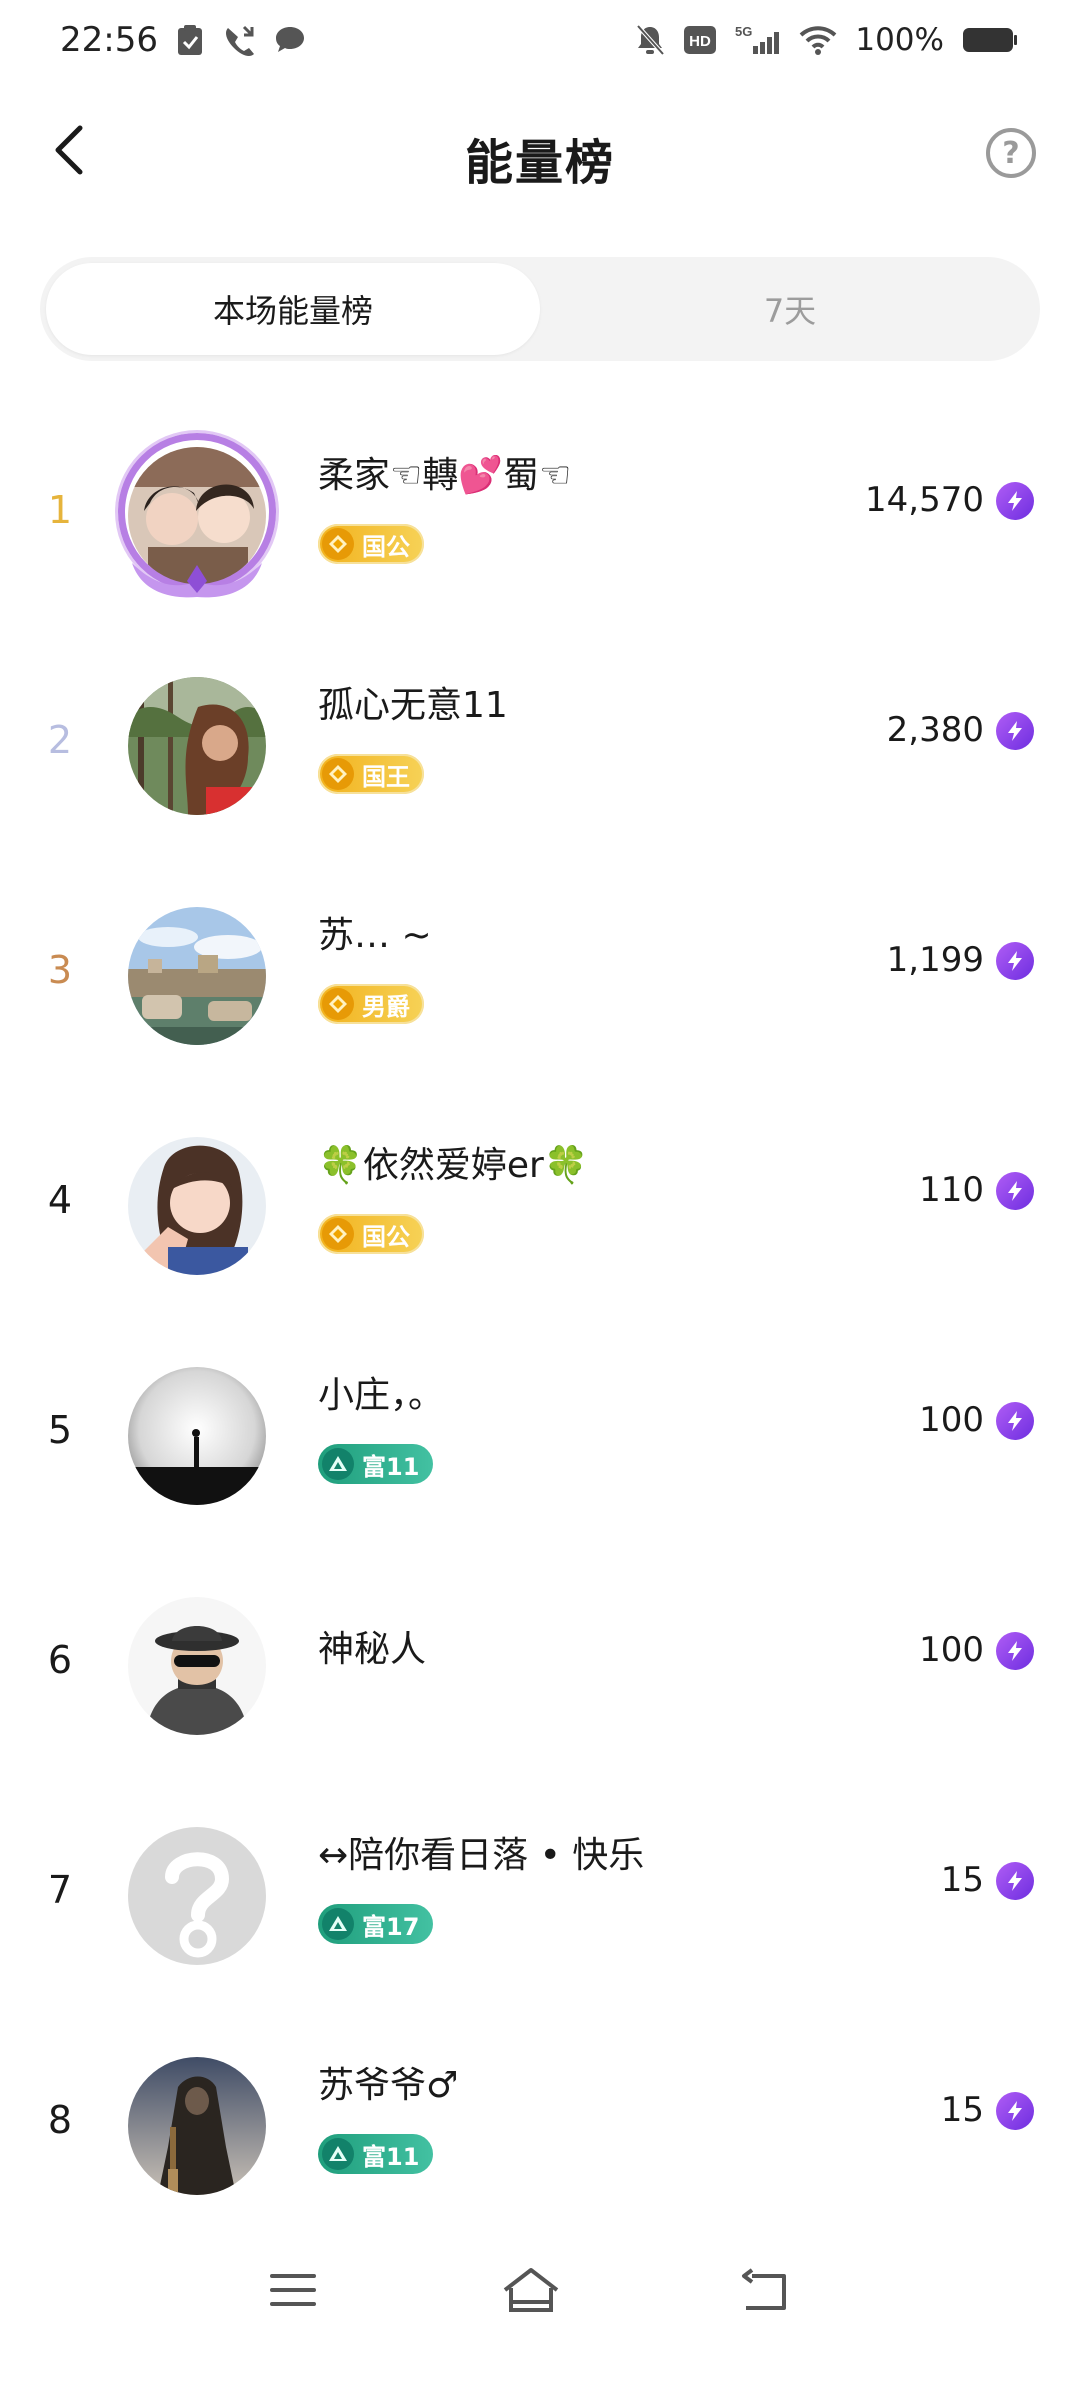  What do you see at coordinates (758, 40) in the screenshot?
I see `cellular-signal-icon: 5G` at bounding box center [758, 40].